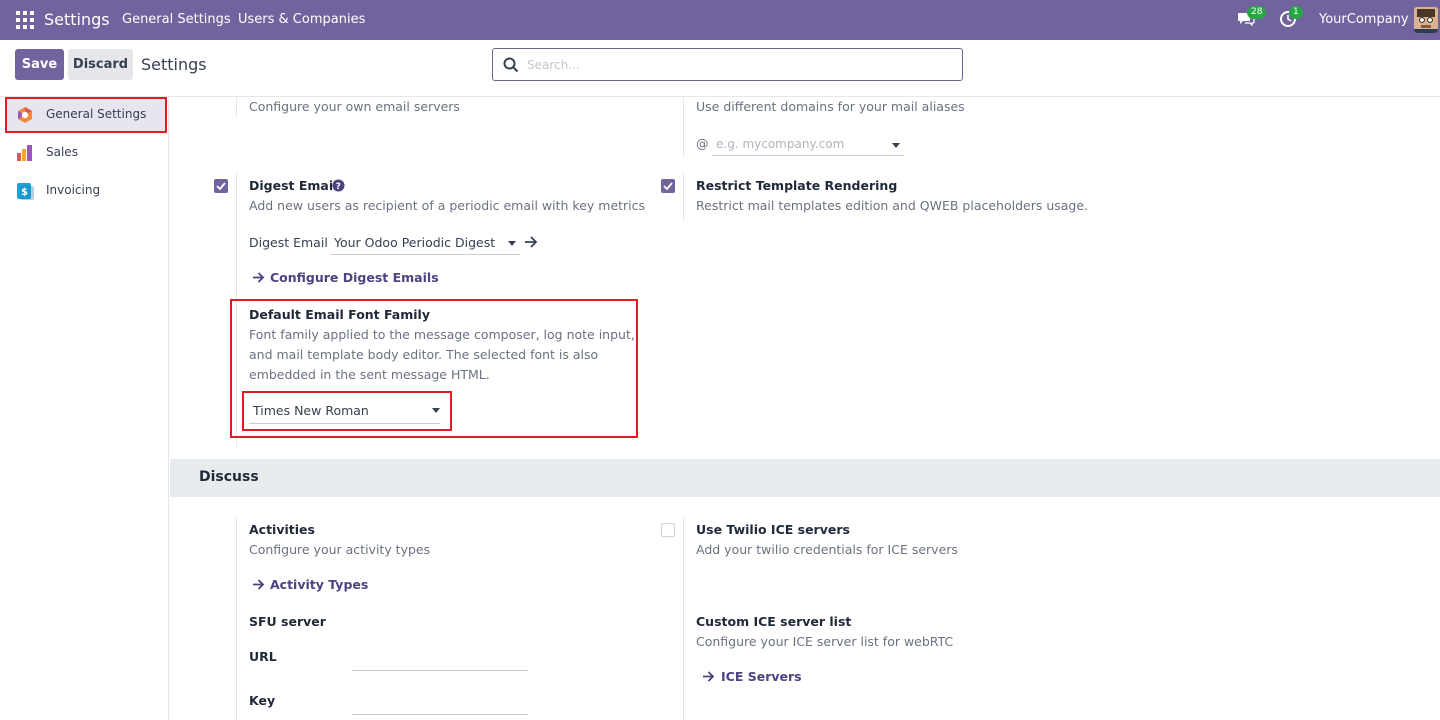  Describe the element at coordinates (440, 714) in the screenshot. I see `sfu-key-input` at that location.